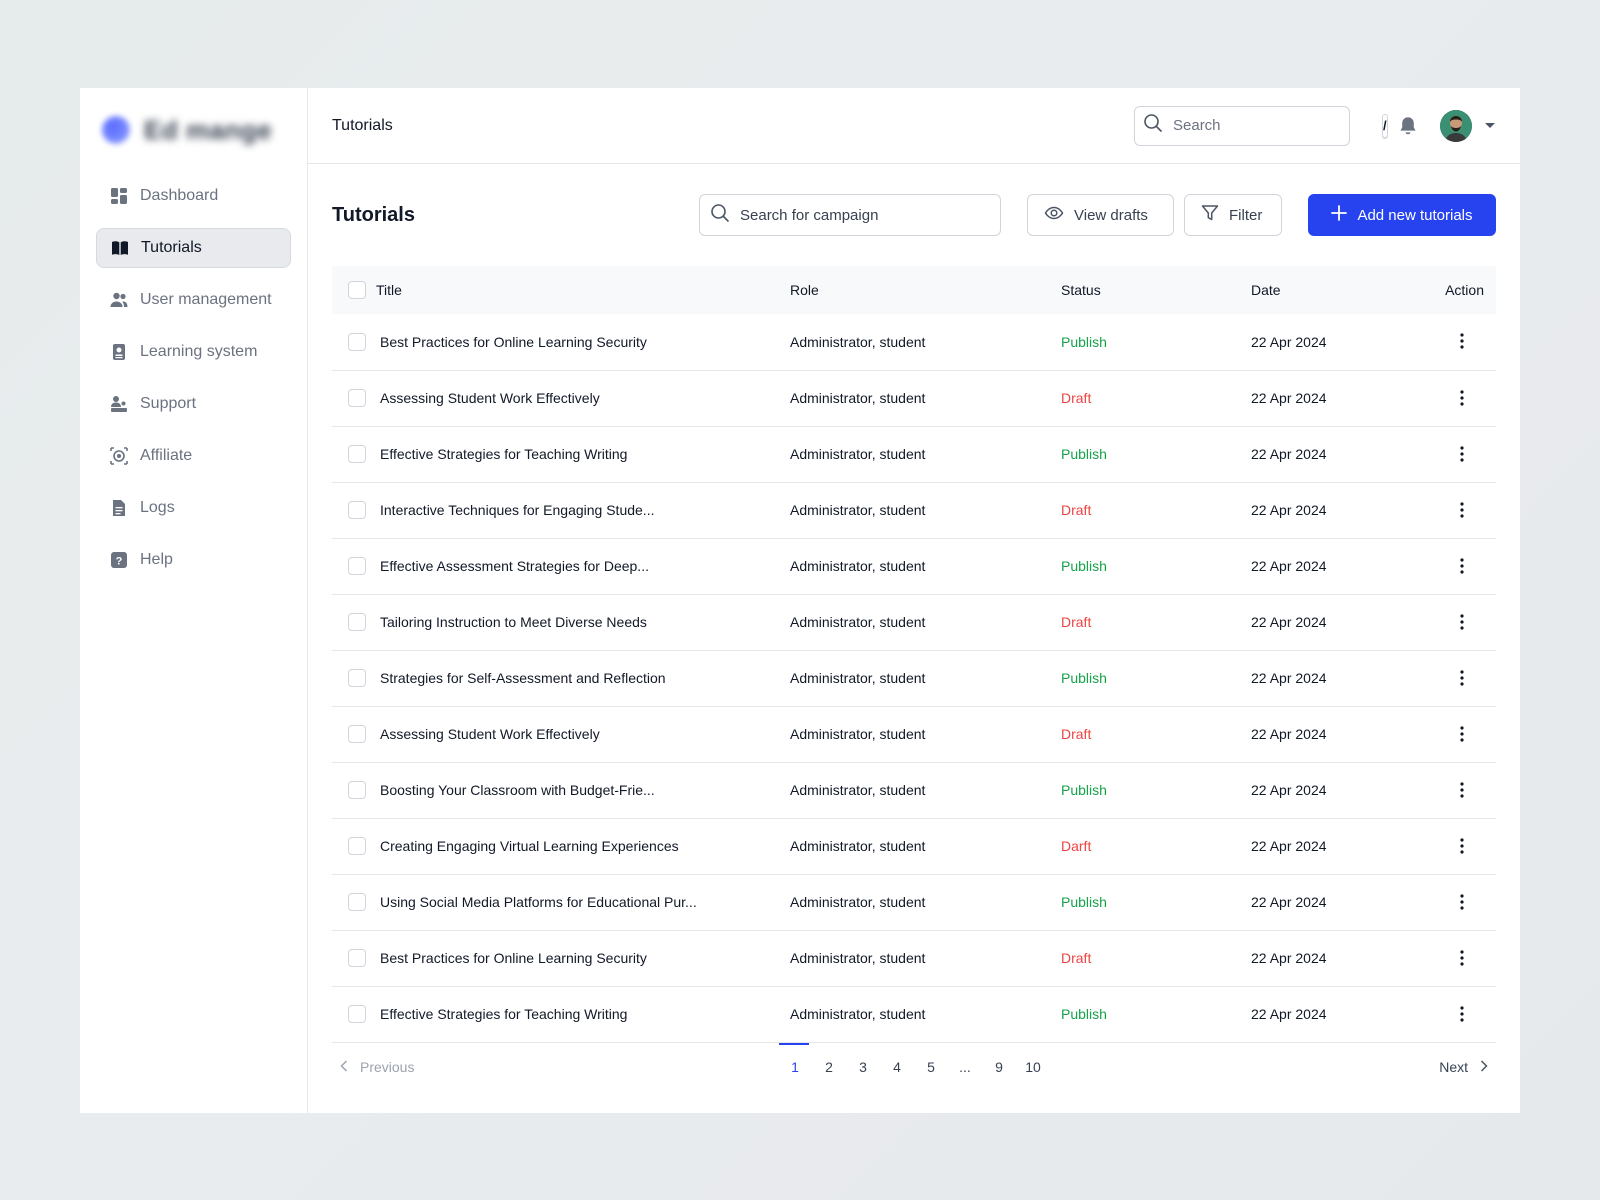 The height and width of the screenshot is (1200, 1600). I want to click on next-page-button: Next, so click(1467, 1067).